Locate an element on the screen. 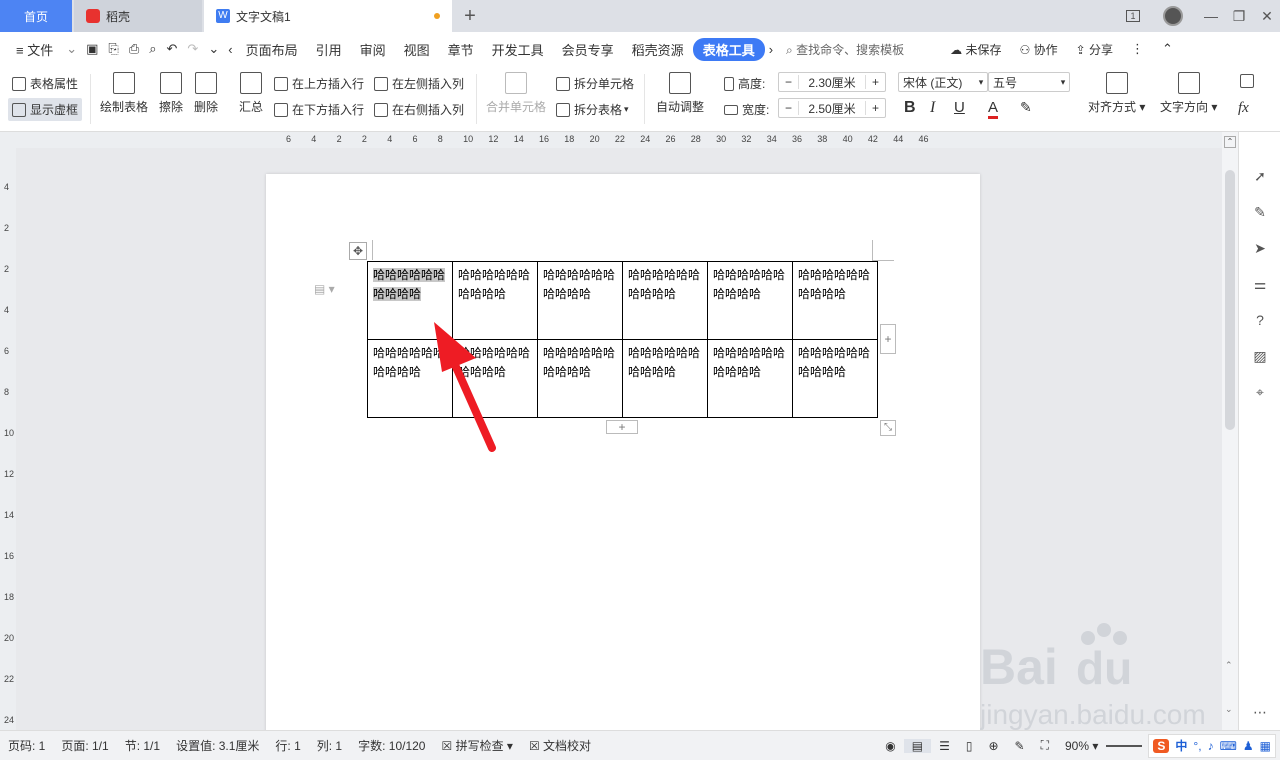  zoom-level: 90% ▾ is located at coordinates (1081, 746).